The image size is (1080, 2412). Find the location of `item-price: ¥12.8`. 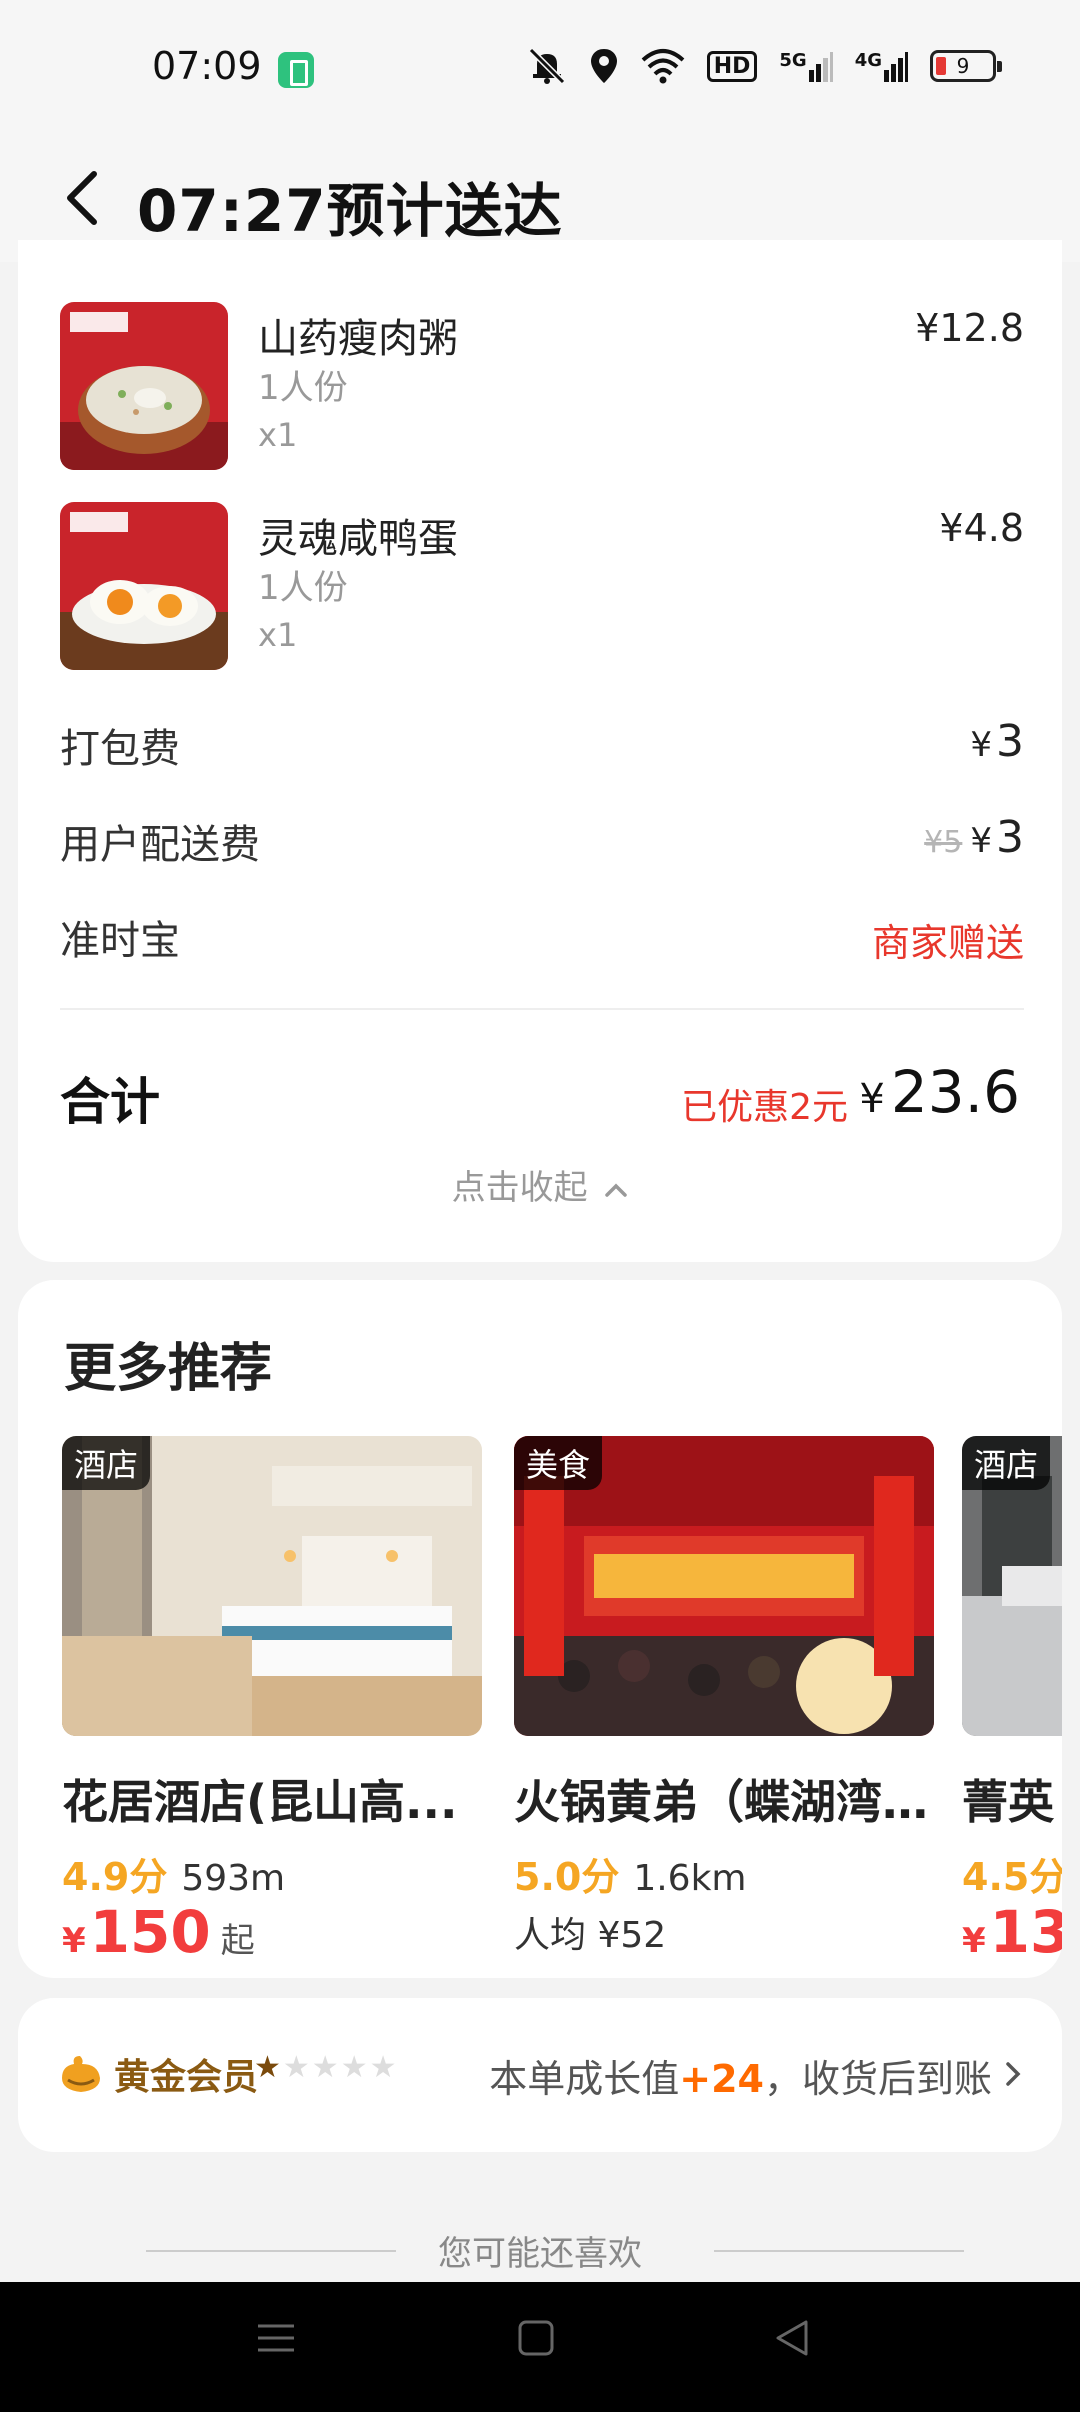

item-price: ¥12.8 is located at coordinates (969, 328).